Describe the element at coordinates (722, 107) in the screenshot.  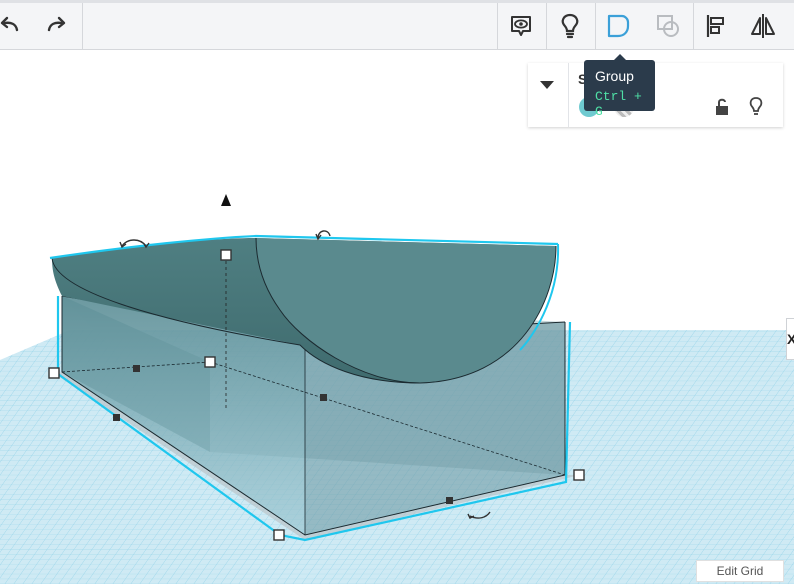
I see `unlock-icon` at that location.